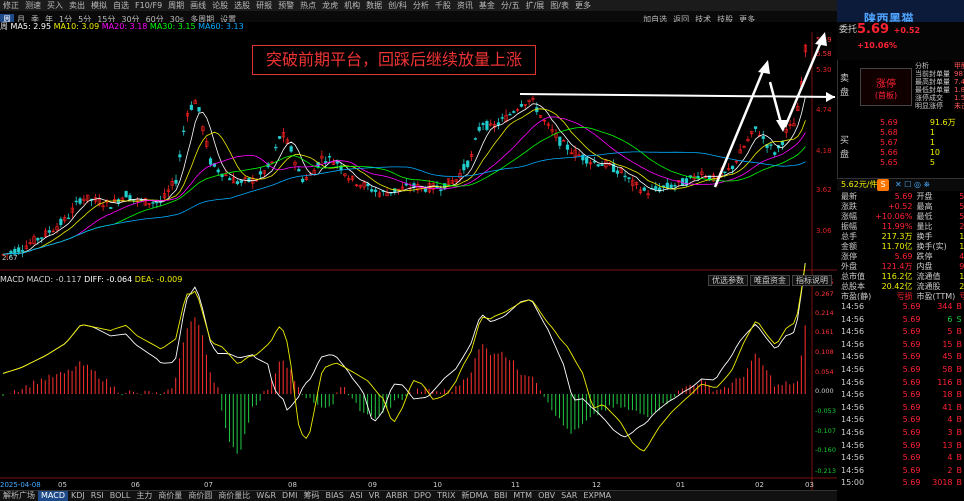 This screenshot has height=501, width=964. I want to click on top-menu-item: 龙虎, so click(330, 5).